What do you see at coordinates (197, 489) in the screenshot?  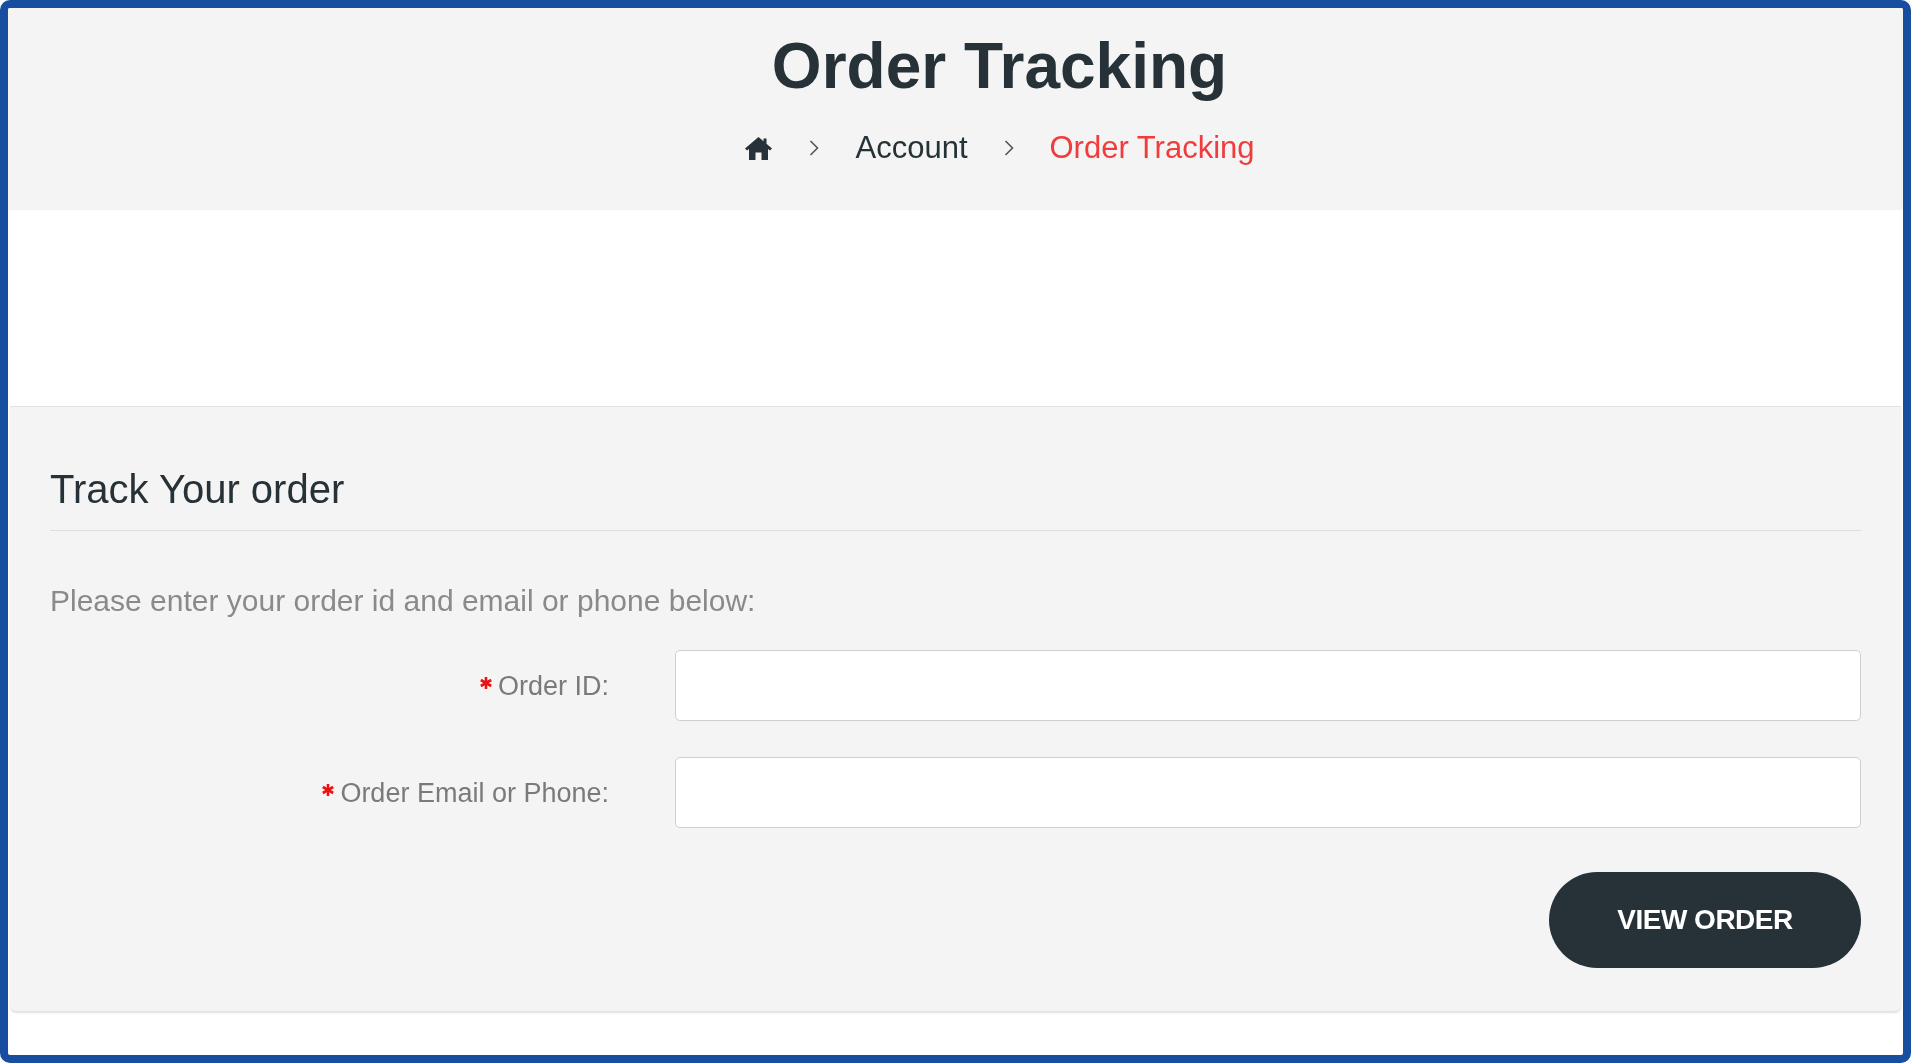 I see `form-title: Track Your order` at bounding box center [197, 489].